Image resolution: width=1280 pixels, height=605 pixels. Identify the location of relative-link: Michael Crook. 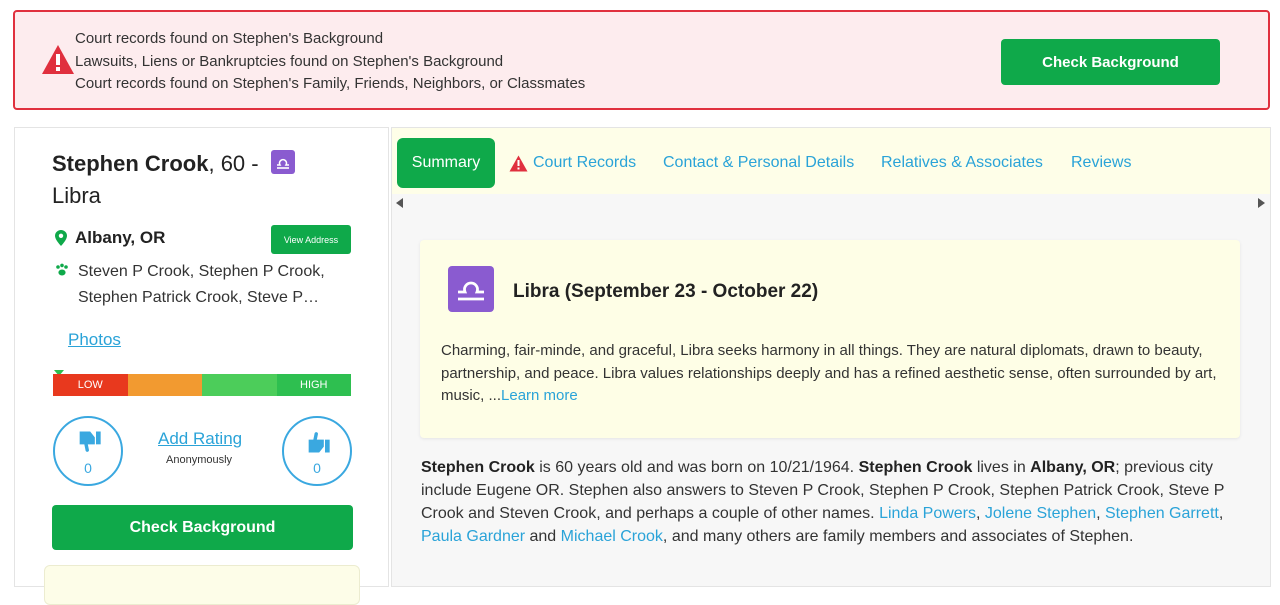
(612, 536).